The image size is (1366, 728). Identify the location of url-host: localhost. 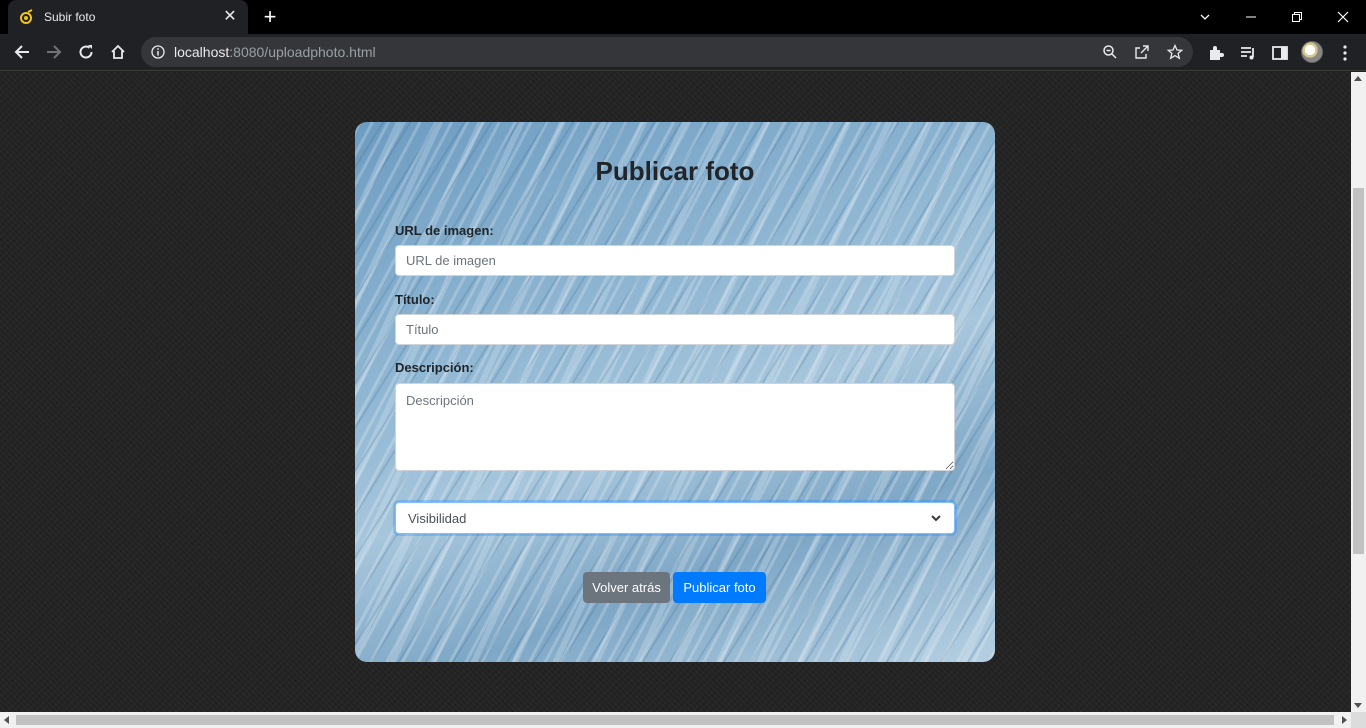
(202, 52).